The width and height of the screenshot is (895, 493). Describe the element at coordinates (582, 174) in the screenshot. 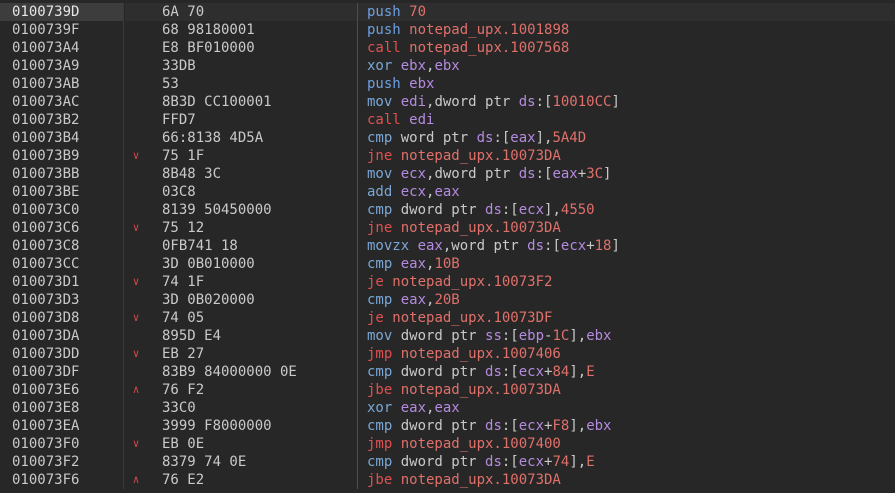

I see `asm-token: +` at that location.